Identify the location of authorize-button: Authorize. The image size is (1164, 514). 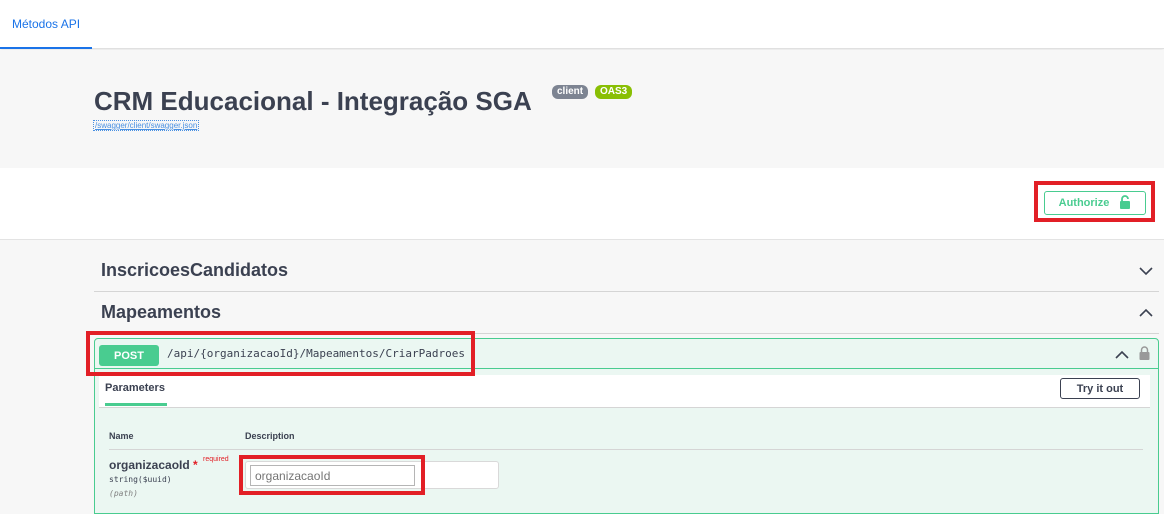
(1095, 203).